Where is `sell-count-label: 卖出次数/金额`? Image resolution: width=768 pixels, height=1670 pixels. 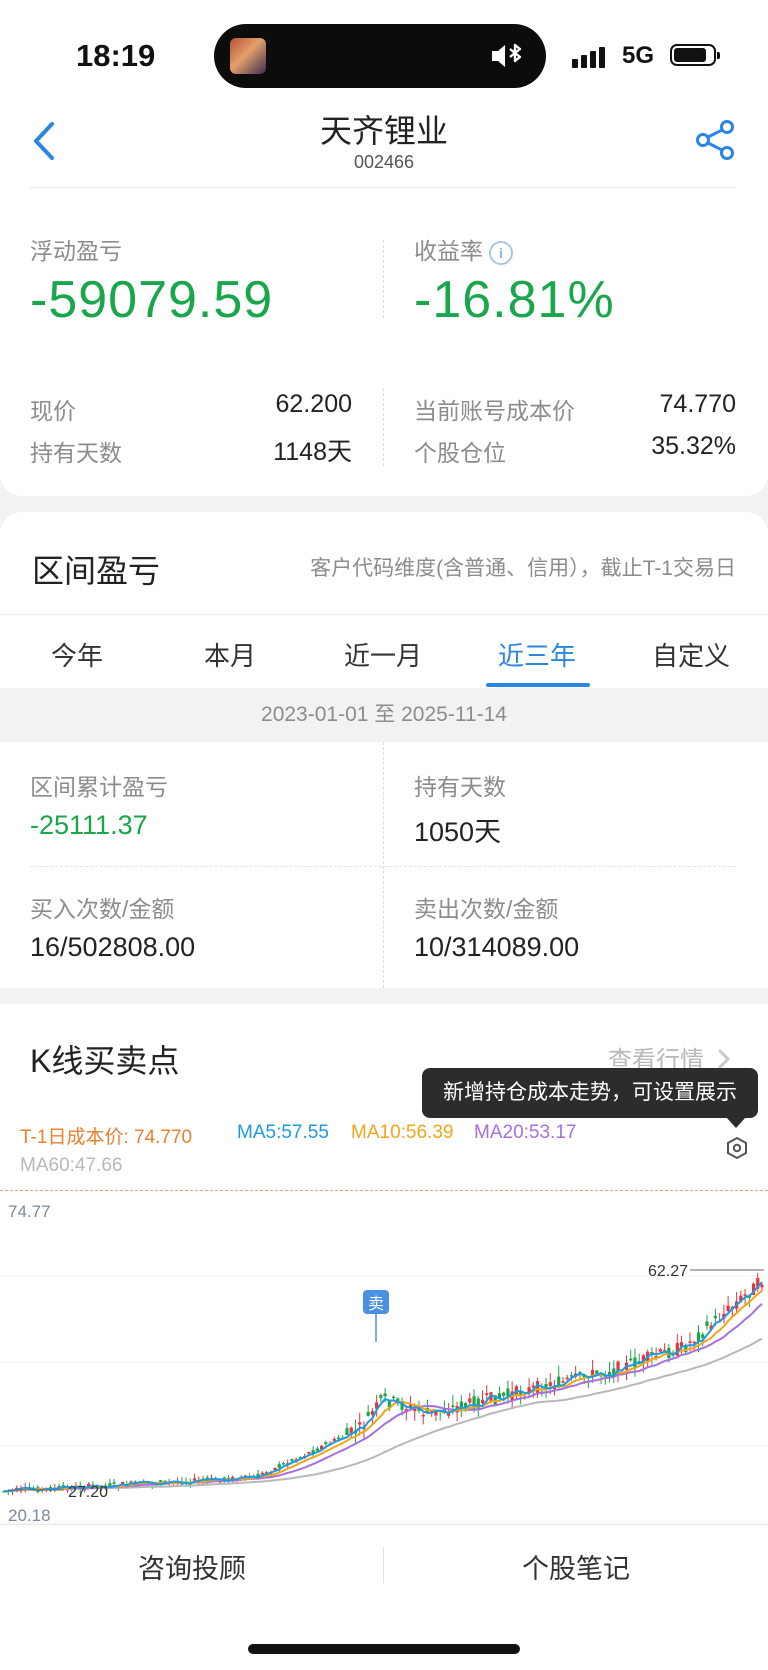
sell-count-label: 卖出次数/金额 is located at coordinates (486, 909).